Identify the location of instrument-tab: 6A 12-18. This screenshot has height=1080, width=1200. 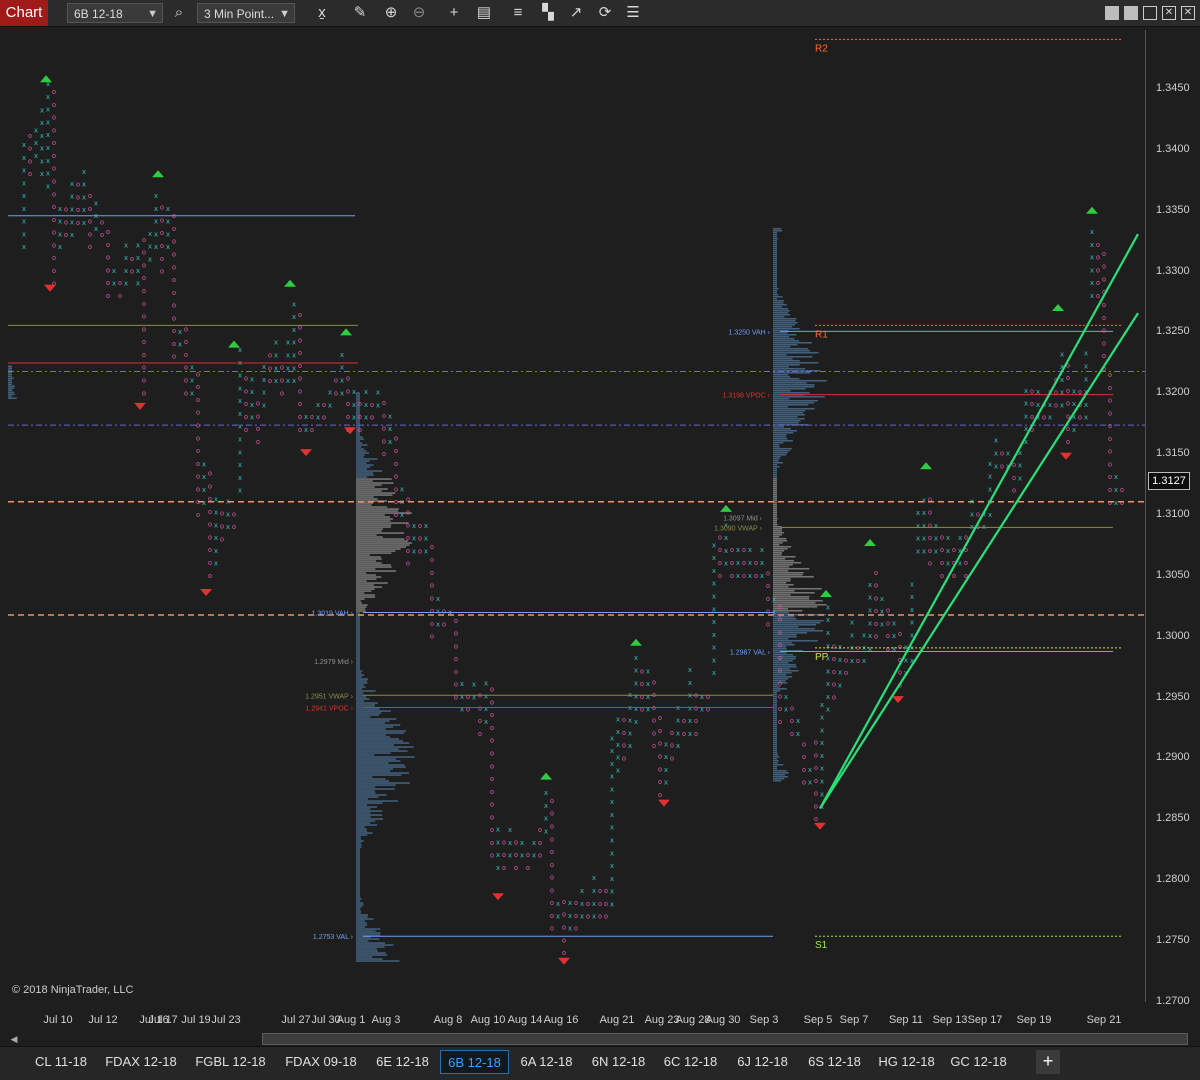
(546, 1062).